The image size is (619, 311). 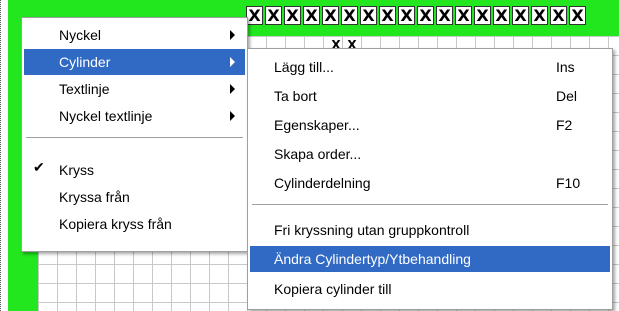 I want to click on menu-item-ta-bort: Ta bort Del, so click(x=430, y=96).